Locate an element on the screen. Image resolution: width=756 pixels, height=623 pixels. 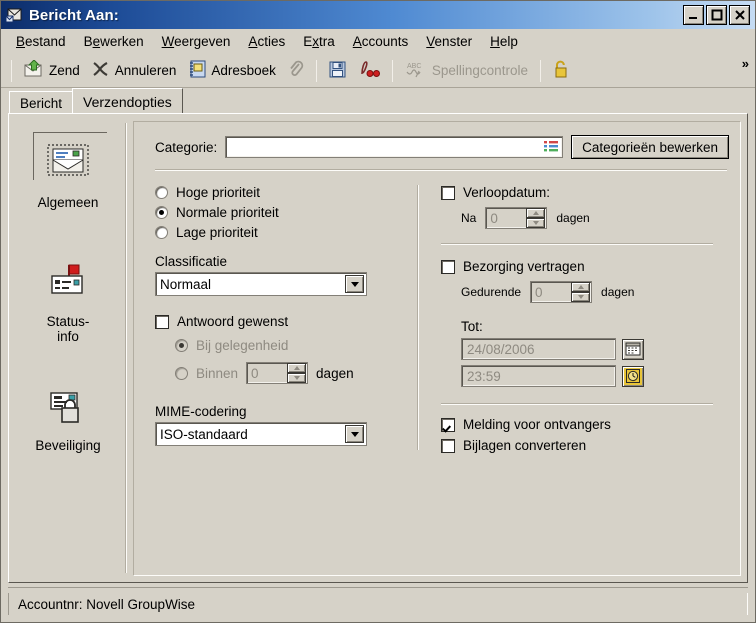
security-button is located at coordinates (561, 70).